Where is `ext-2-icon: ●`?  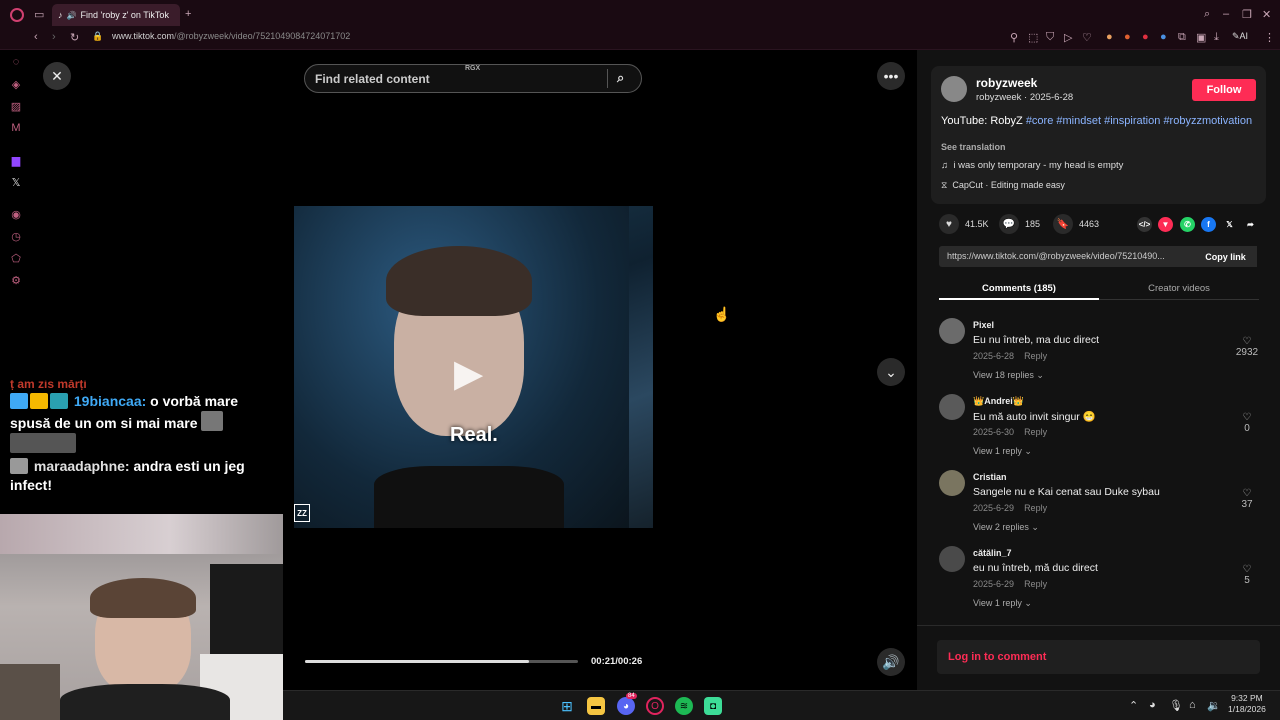 ext-2-icon: ● is located at coordinates (1127, 37).